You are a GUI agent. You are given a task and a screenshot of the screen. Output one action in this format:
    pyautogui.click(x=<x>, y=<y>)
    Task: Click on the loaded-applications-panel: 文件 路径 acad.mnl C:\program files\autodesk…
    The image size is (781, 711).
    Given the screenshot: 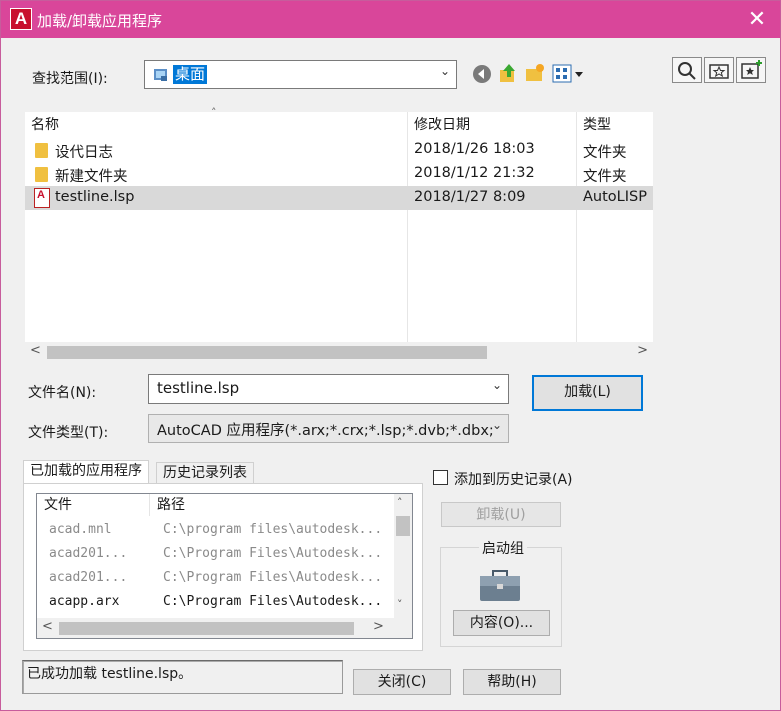 What is the action you would take?
    pyautogui.click(x=223, y=567)
    